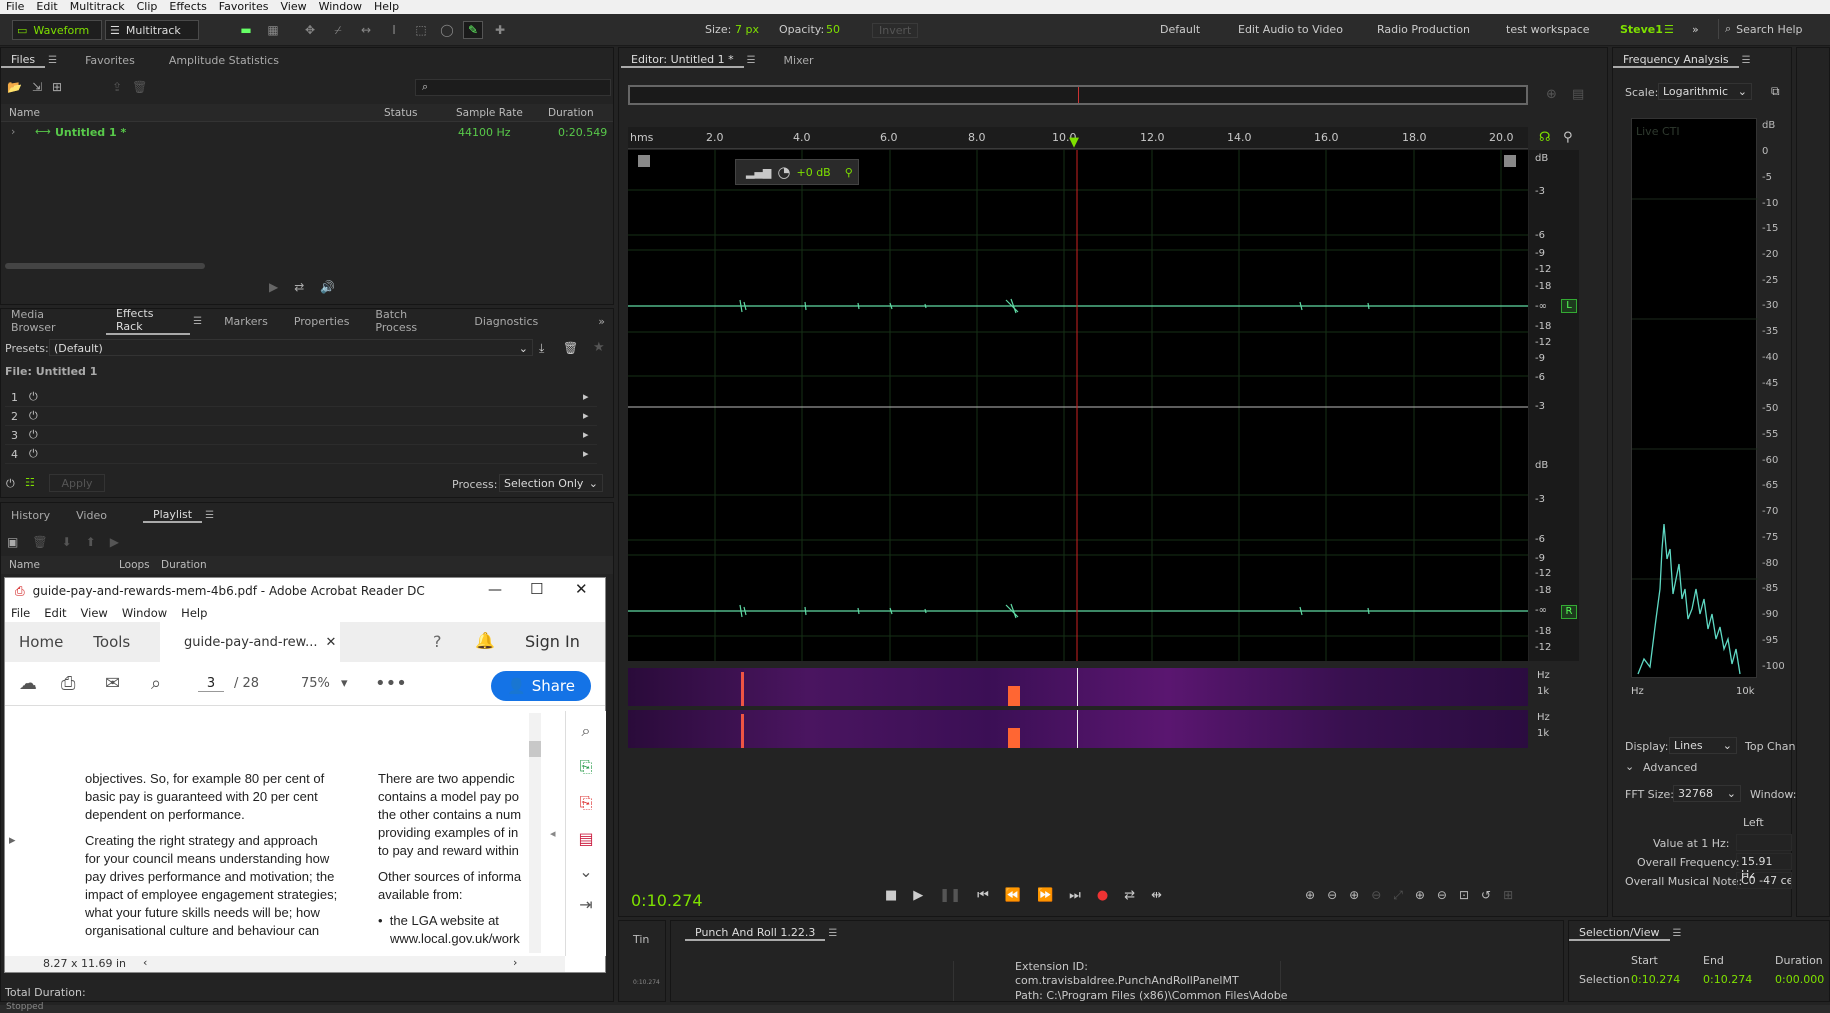 Image resolution: width=1830 pixels, height=1013 pixels. I want to click on move-tool-icon: ✥, so click(310, 30).